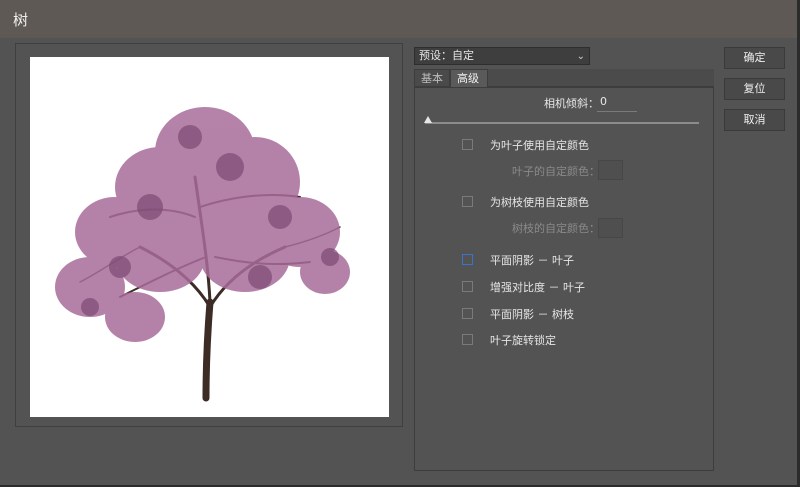  What do you see at coordinates (556, 171) in the screenshot?
I see `leaf-color-label: 叶子的自定颜色：` at bounding box center [556, 171].